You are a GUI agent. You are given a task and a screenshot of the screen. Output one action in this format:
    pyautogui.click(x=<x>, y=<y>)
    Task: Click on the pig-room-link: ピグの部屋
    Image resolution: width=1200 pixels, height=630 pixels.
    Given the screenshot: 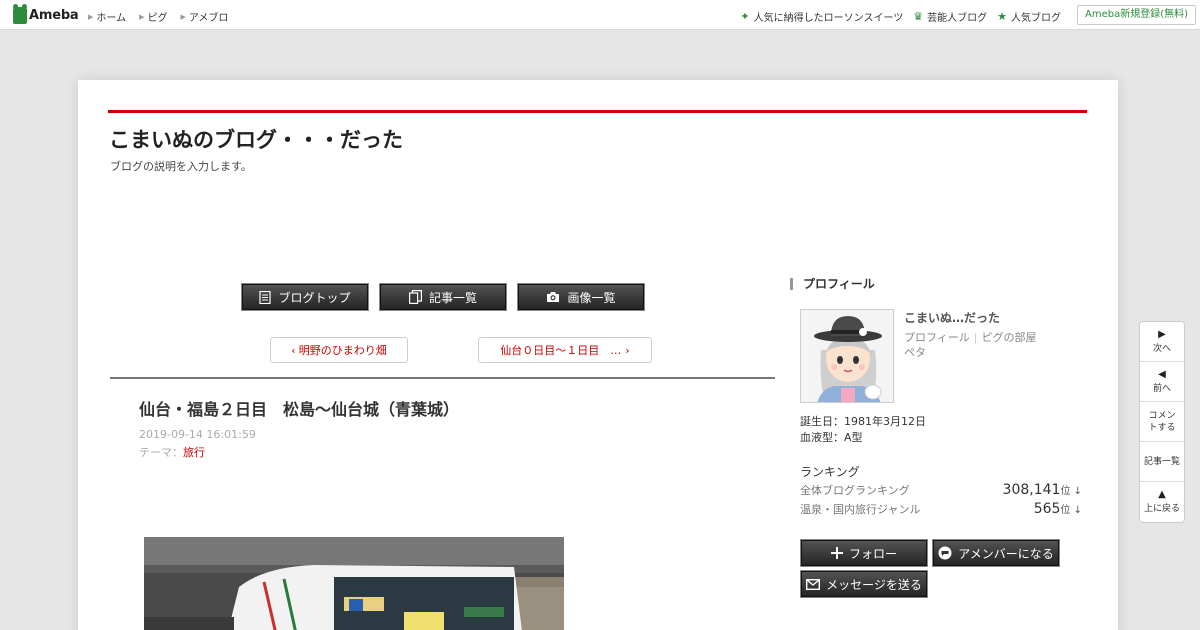 What is the action you would take?
    pyautogui.click(x=1009, y=337)
    